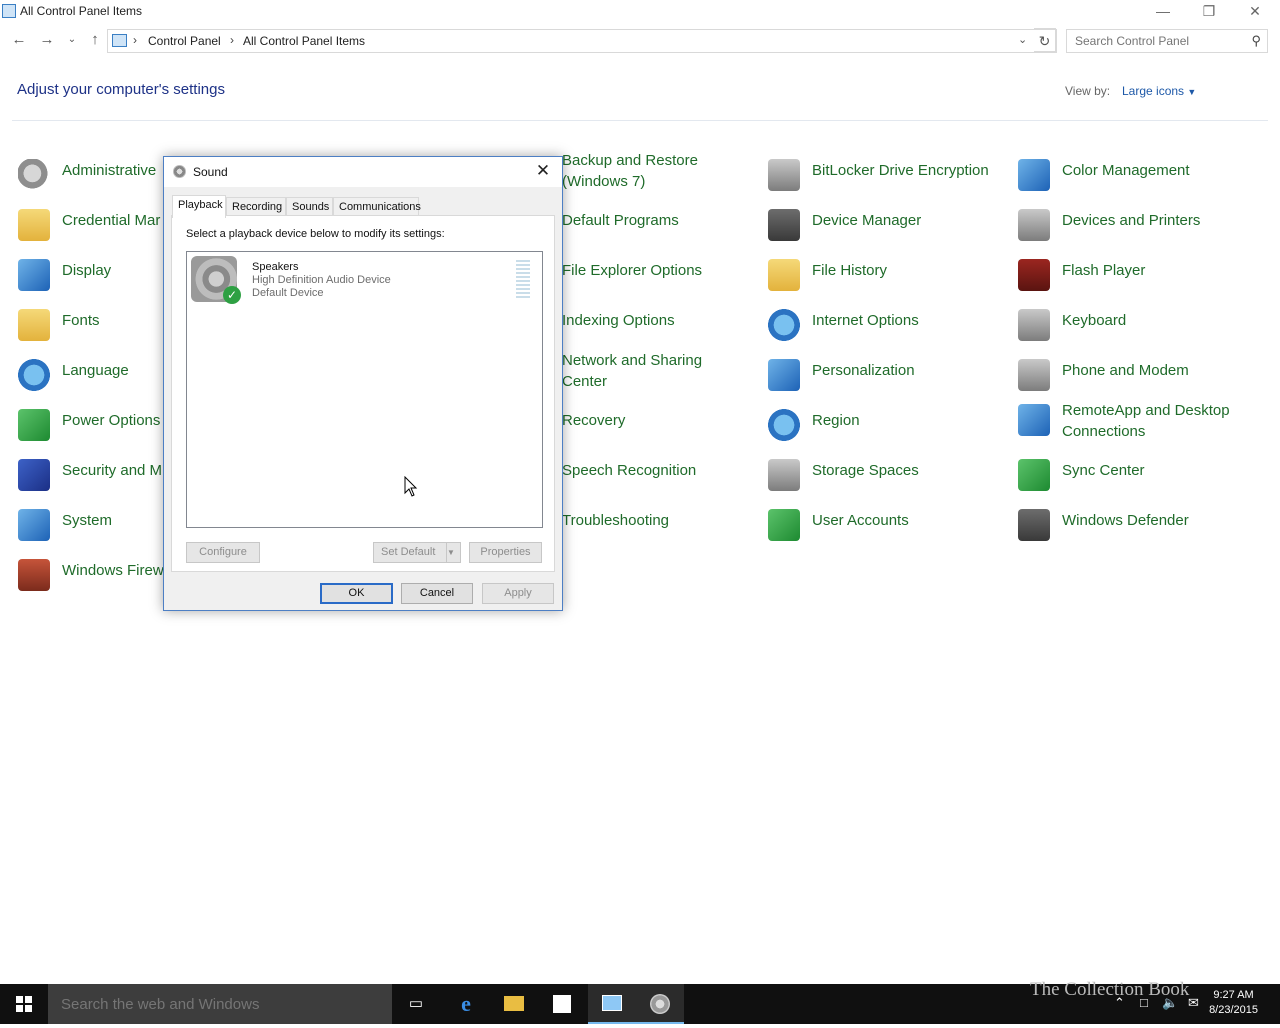  What do you see at coordinates (19, 41) in the screenshot?
I see `back-icon: ←` at bounding box center [19, 41].